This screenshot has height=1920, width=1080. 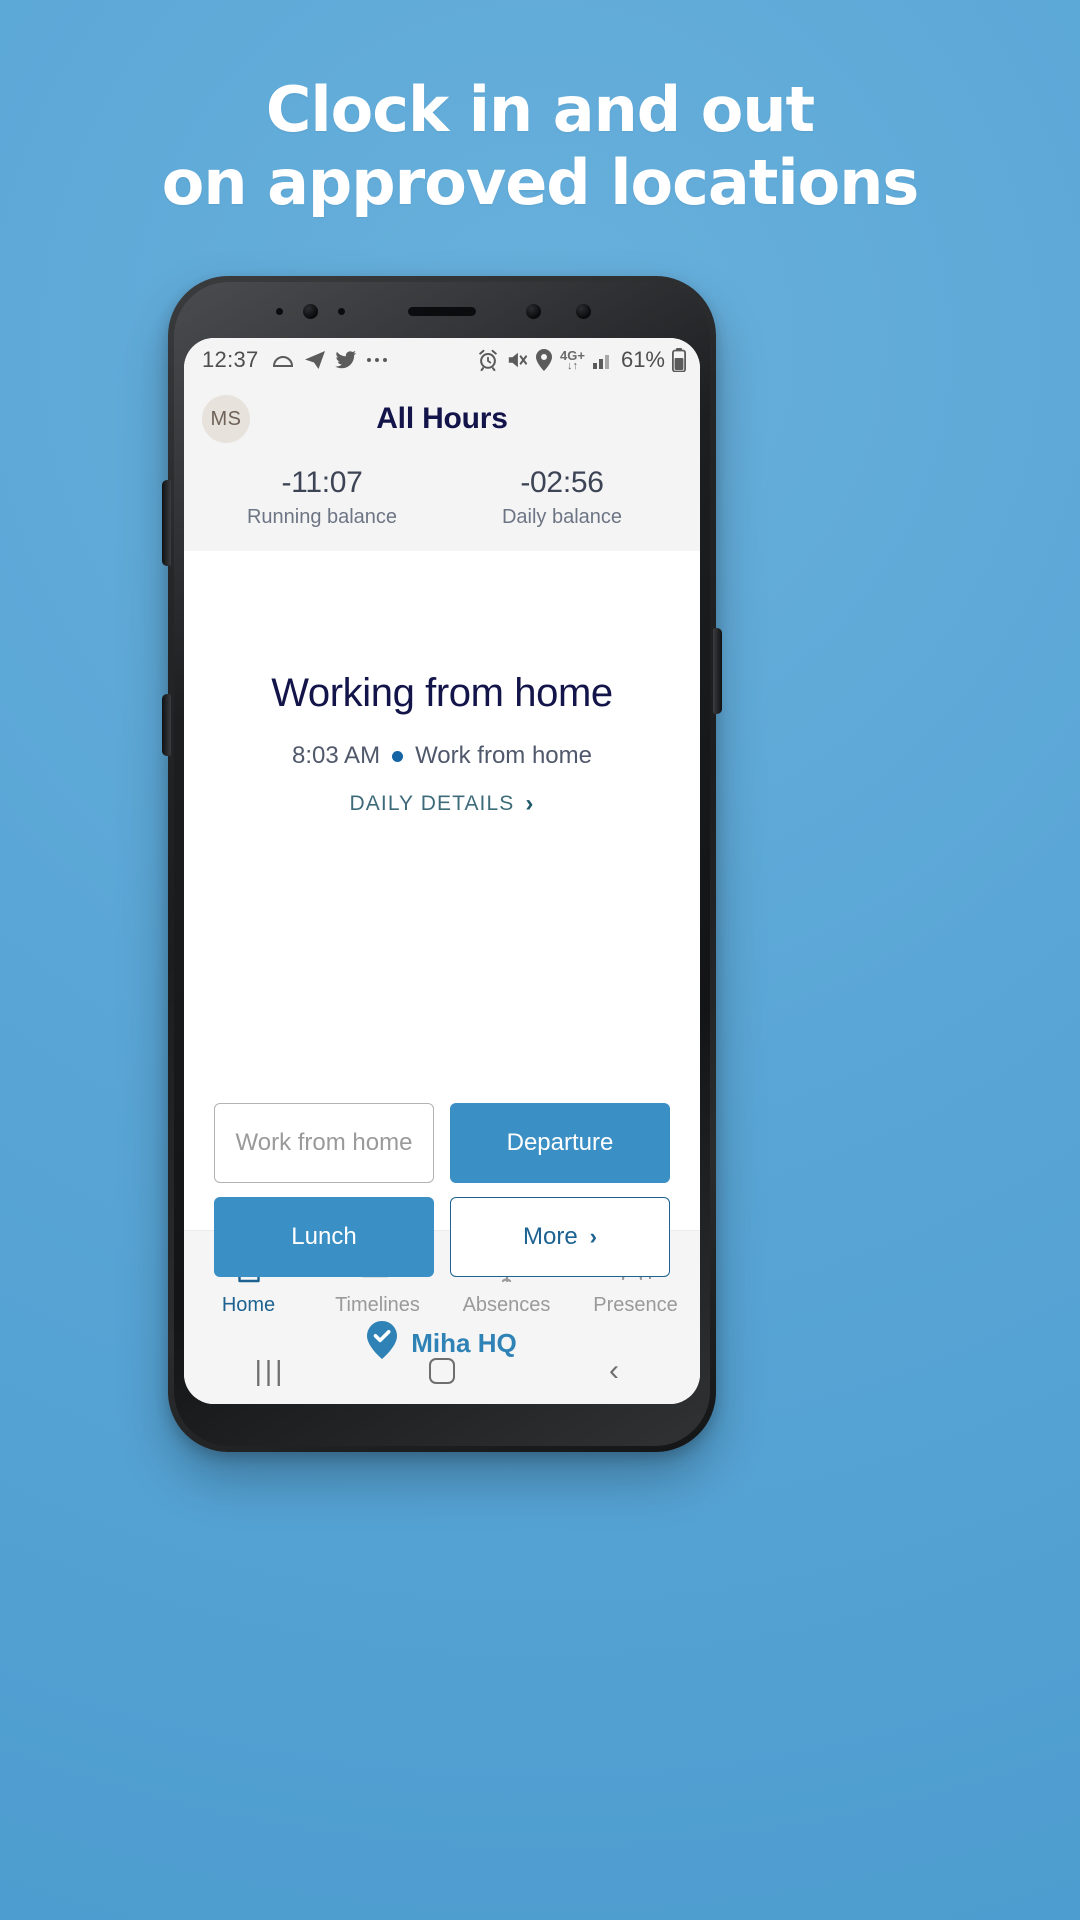 I want to click on lunch-label: Lunch, so click(x=324, y=1236).